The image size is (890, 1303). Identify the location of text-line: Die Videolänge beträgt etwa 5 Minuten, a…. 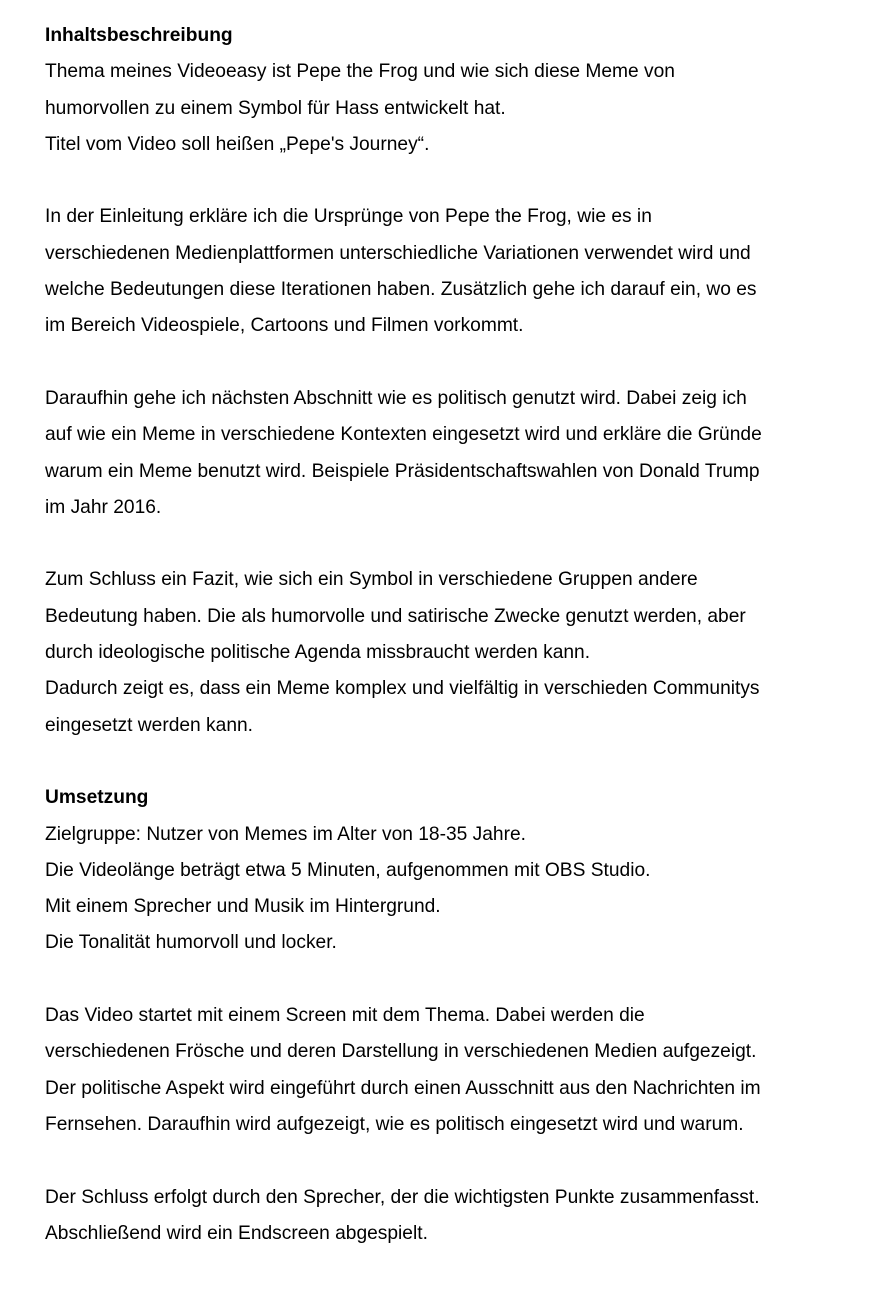
(348, 870).